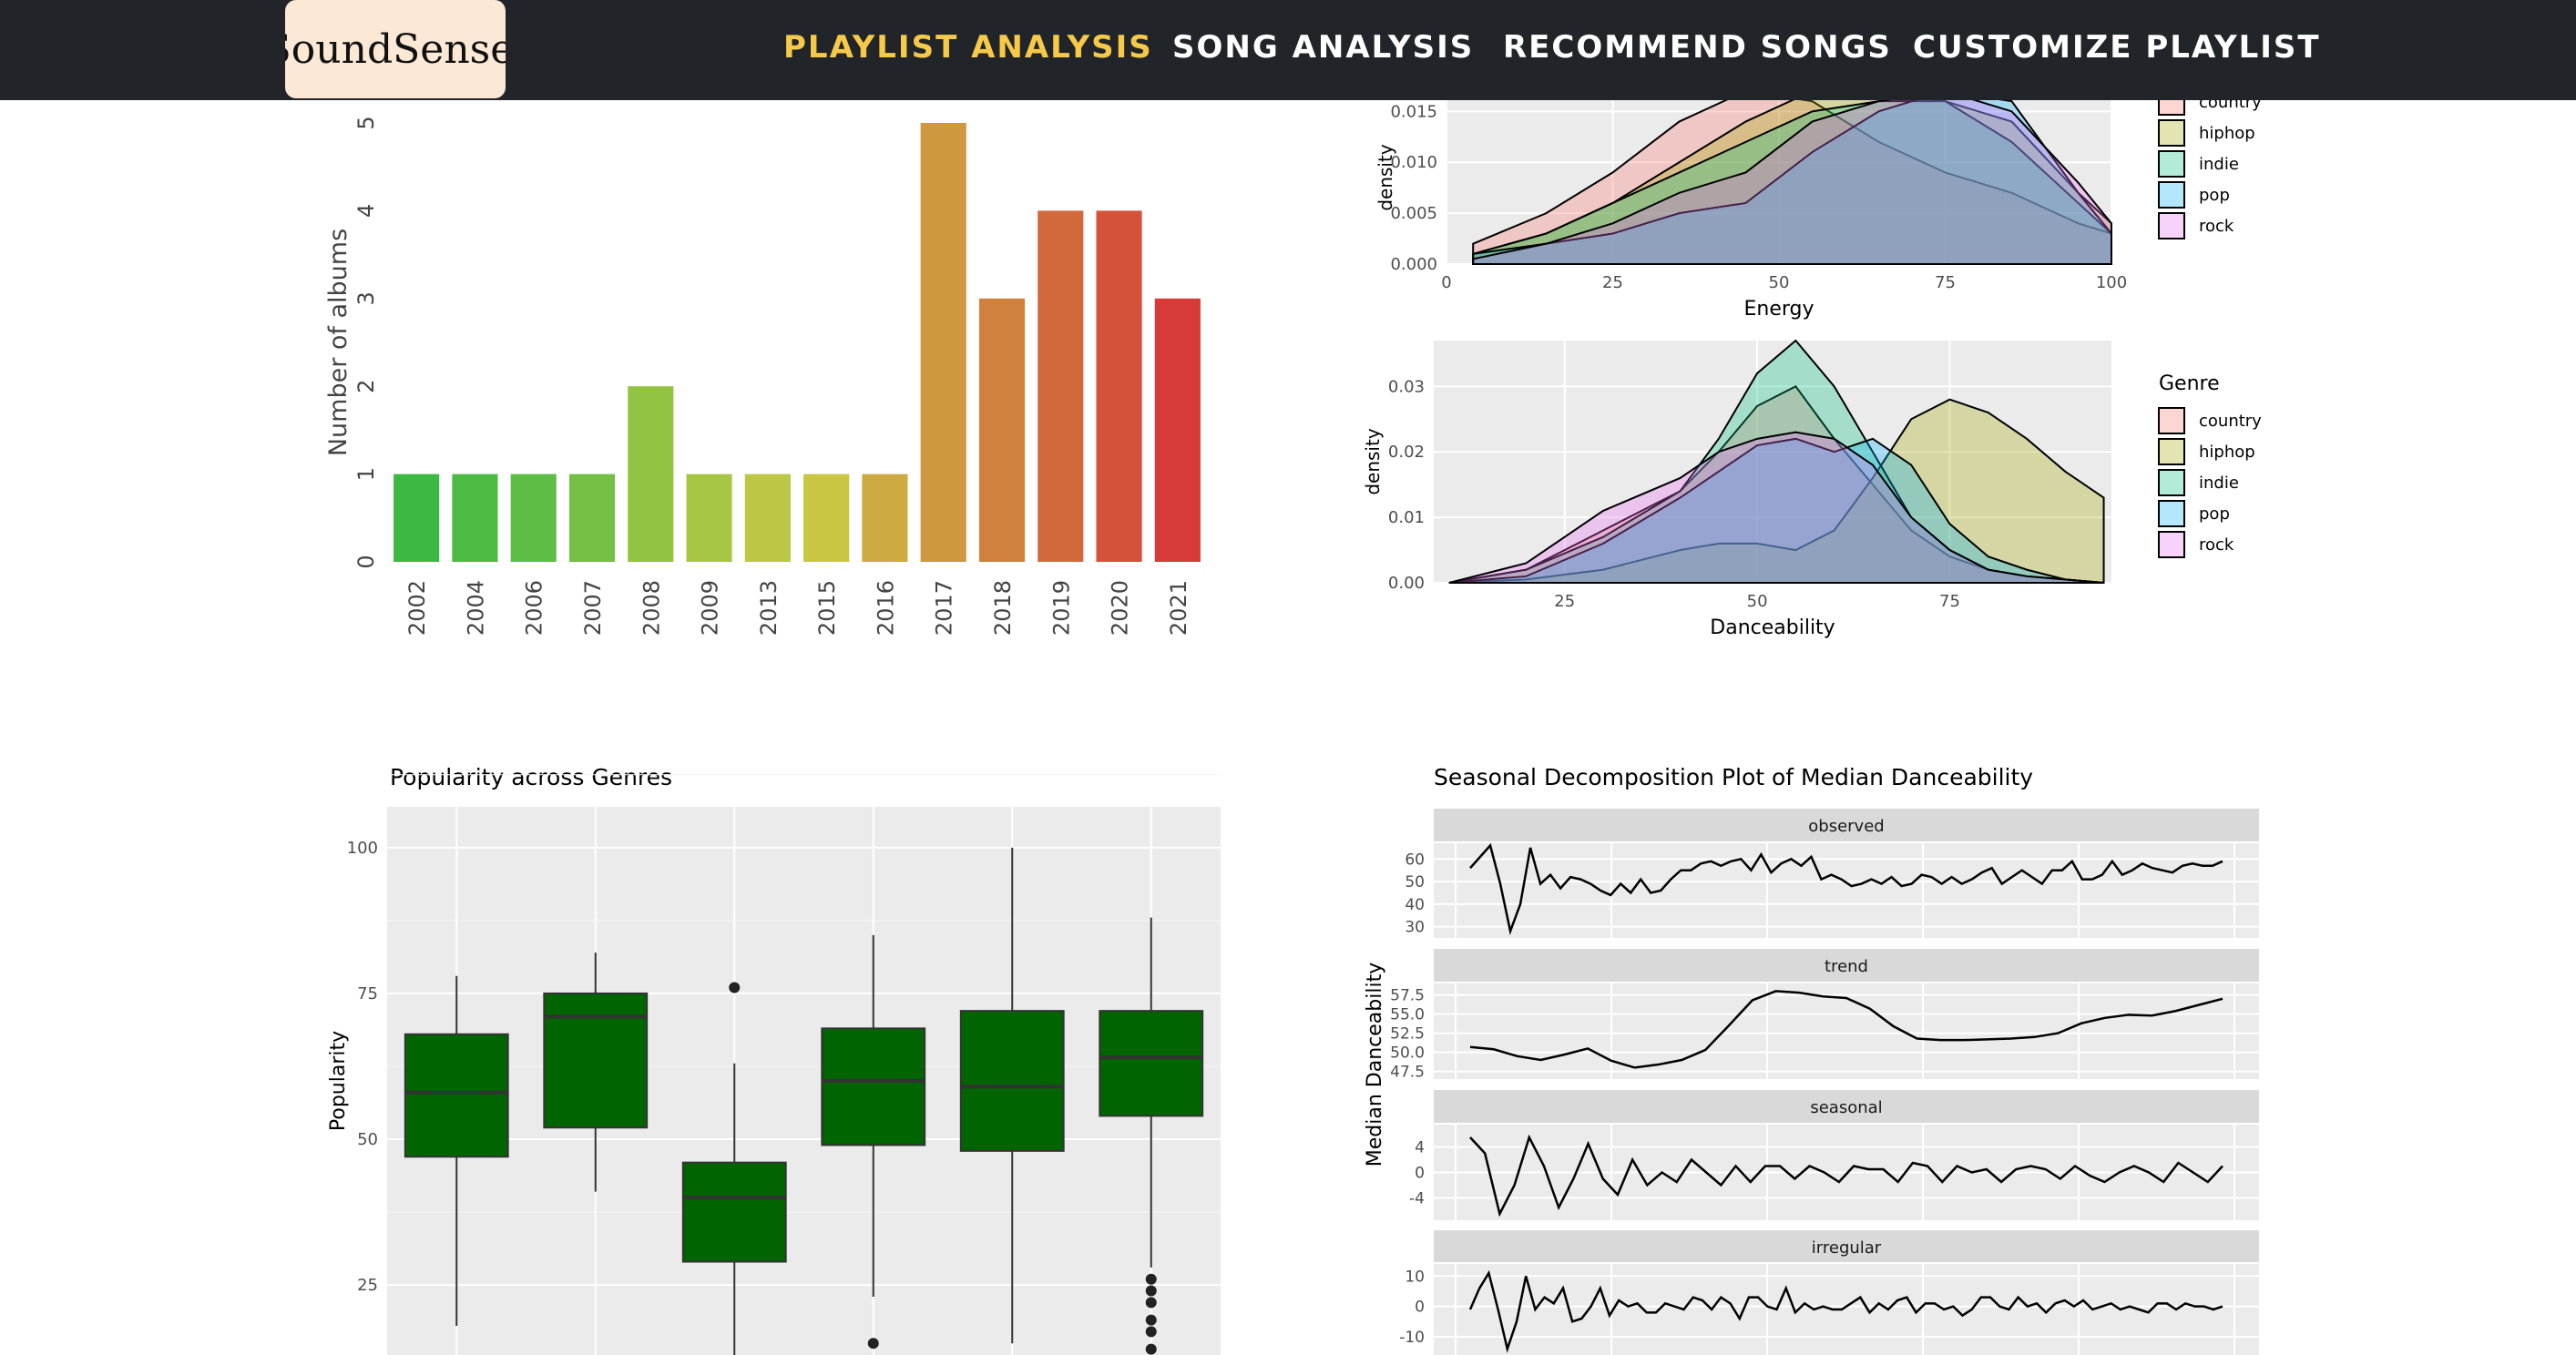 Image resolution: width=2576 pixels, height=1355 pixels. What do you see at coordinates (944, 608) in the screenshot?
I see `x-tick-label: 2017` at bounding box center [944, 608].